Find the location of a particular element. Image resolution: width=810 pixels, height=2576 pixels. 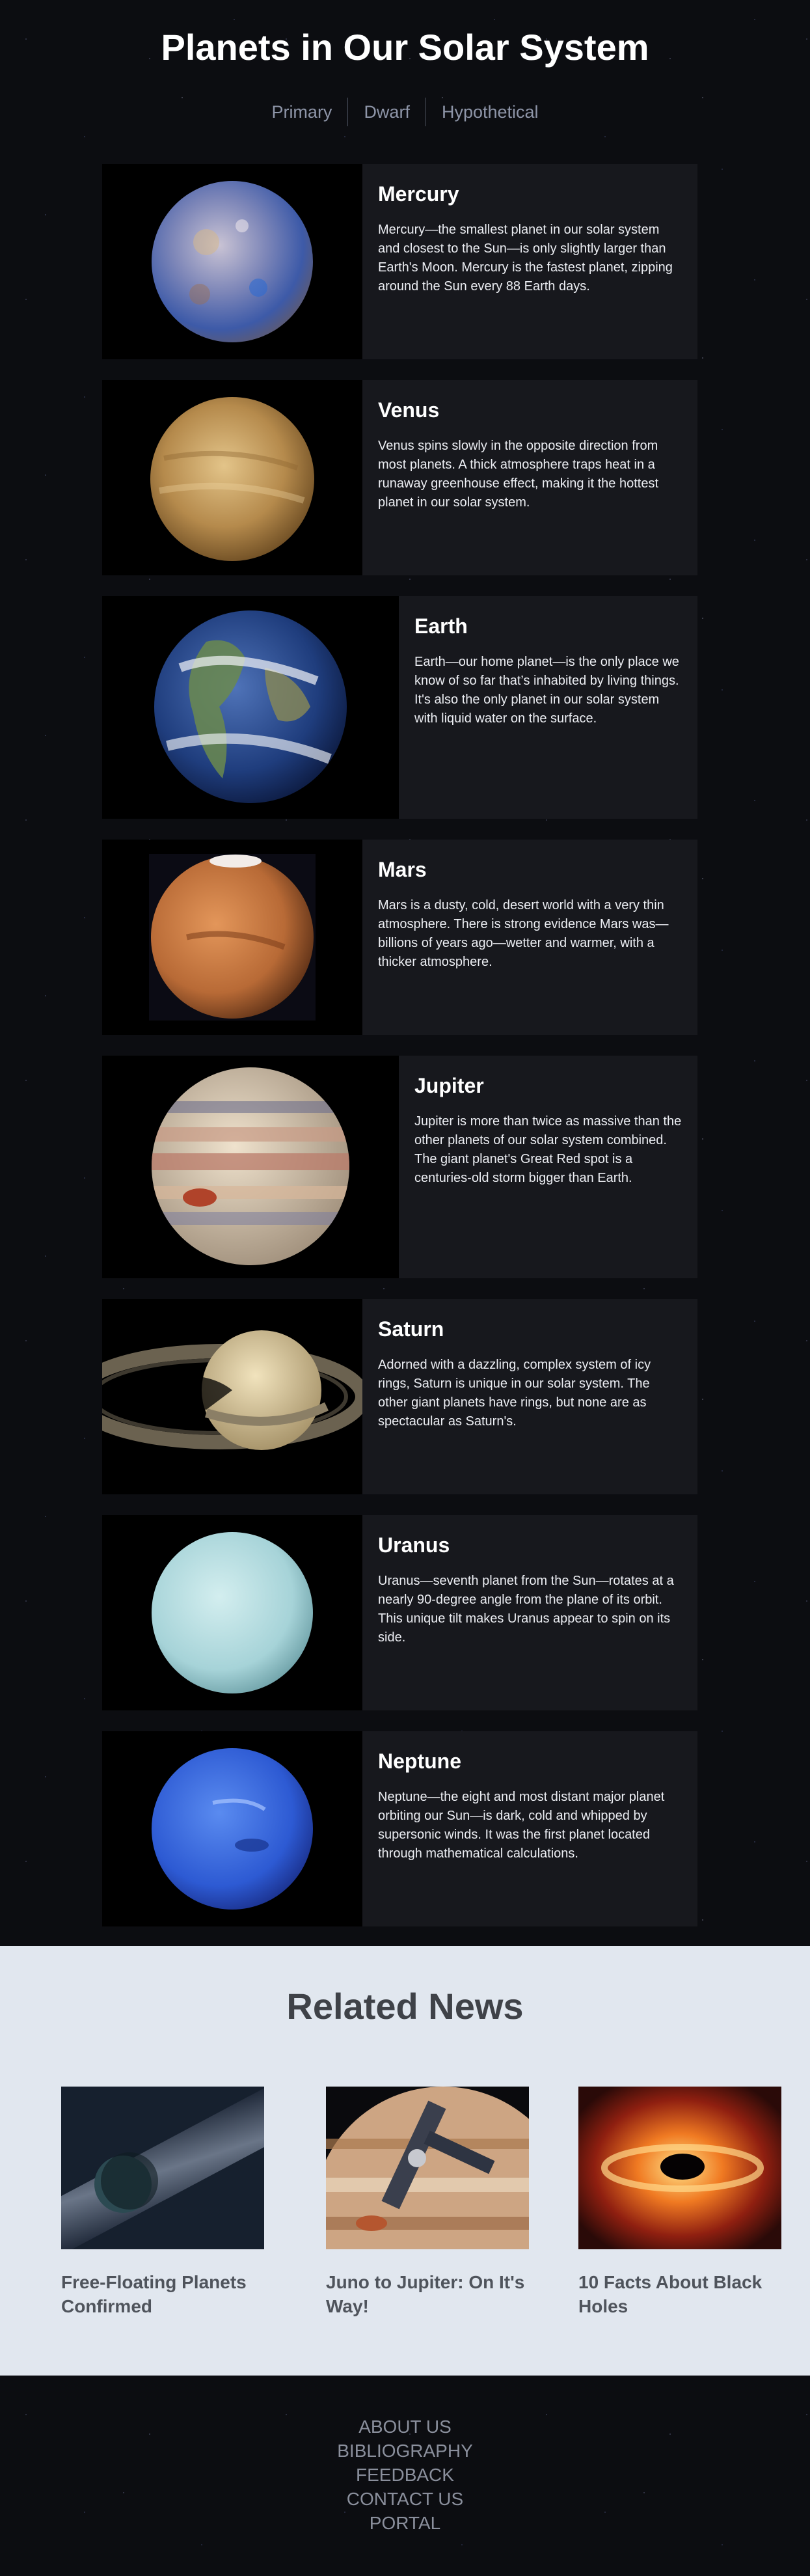

news-caption: Free-Floating Planets Confirmed is located at coordinates (154, 2294).